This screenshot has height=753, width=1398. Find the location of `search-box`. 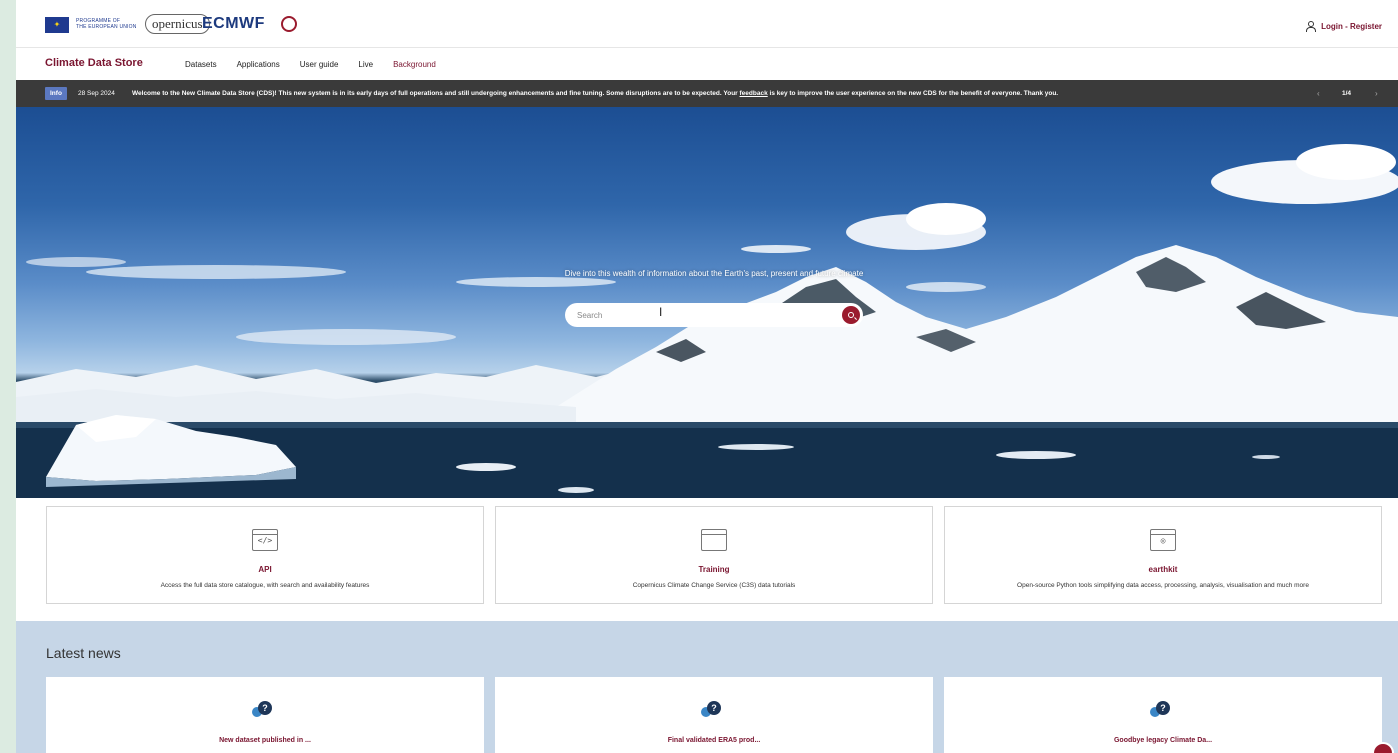

search-box is located at coordinates (714, 315).